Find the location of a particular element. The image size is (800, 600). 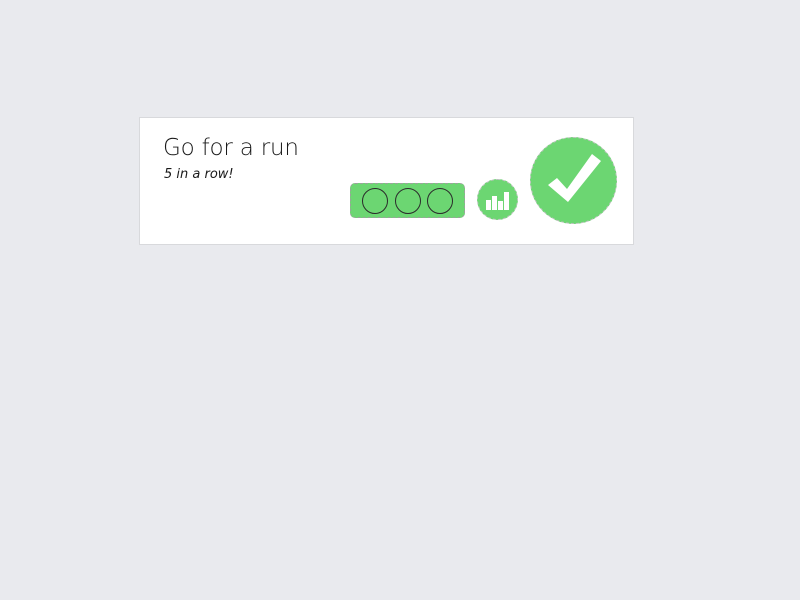

habit-title: Go for a run is located at coordinates (231, 148).